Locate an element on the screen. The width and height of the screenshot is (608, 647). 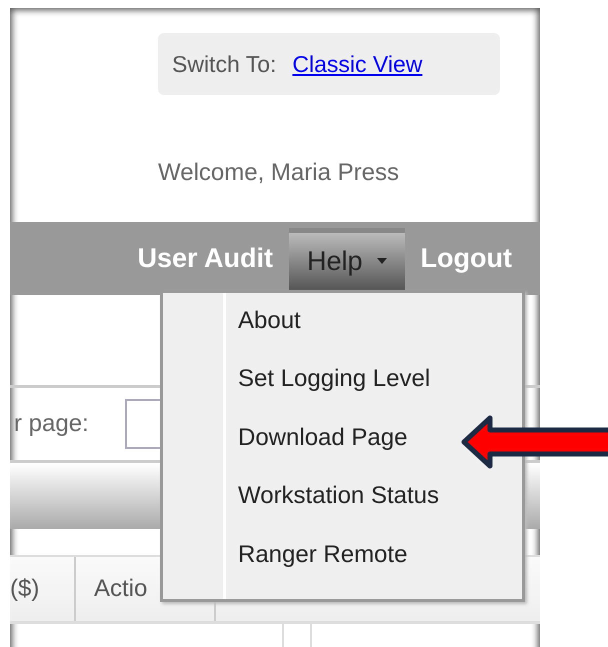
menu-item: Set Logging Level is located at coordinates (338, 394).